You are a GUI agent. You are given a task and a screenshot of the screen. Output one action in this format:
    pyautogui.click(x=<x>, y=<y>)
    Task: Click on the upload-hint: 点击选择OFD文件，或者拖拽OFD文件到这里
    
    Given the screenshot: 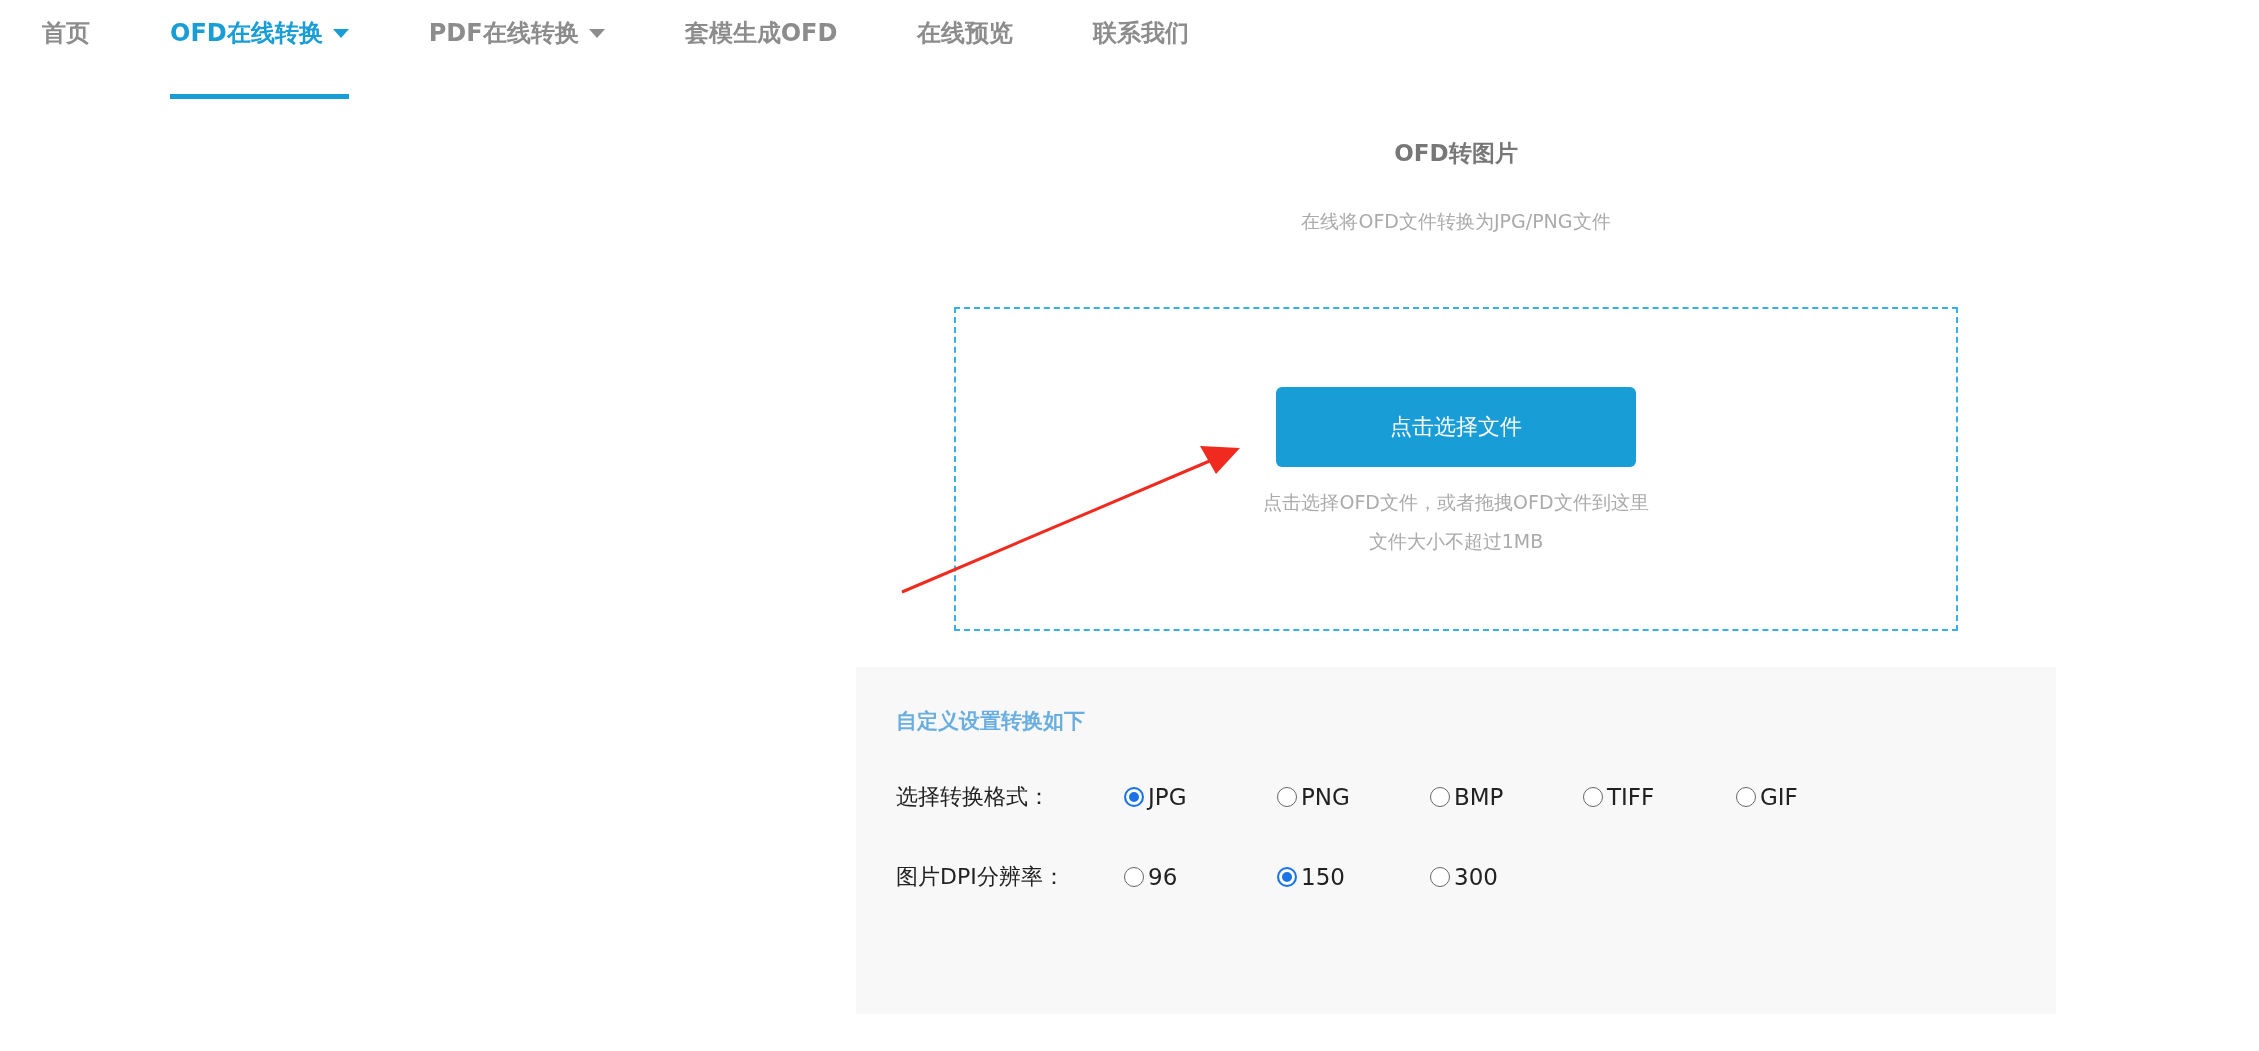 What is the action you would take?
    pyautogui.click(x=1456, y=502)
    